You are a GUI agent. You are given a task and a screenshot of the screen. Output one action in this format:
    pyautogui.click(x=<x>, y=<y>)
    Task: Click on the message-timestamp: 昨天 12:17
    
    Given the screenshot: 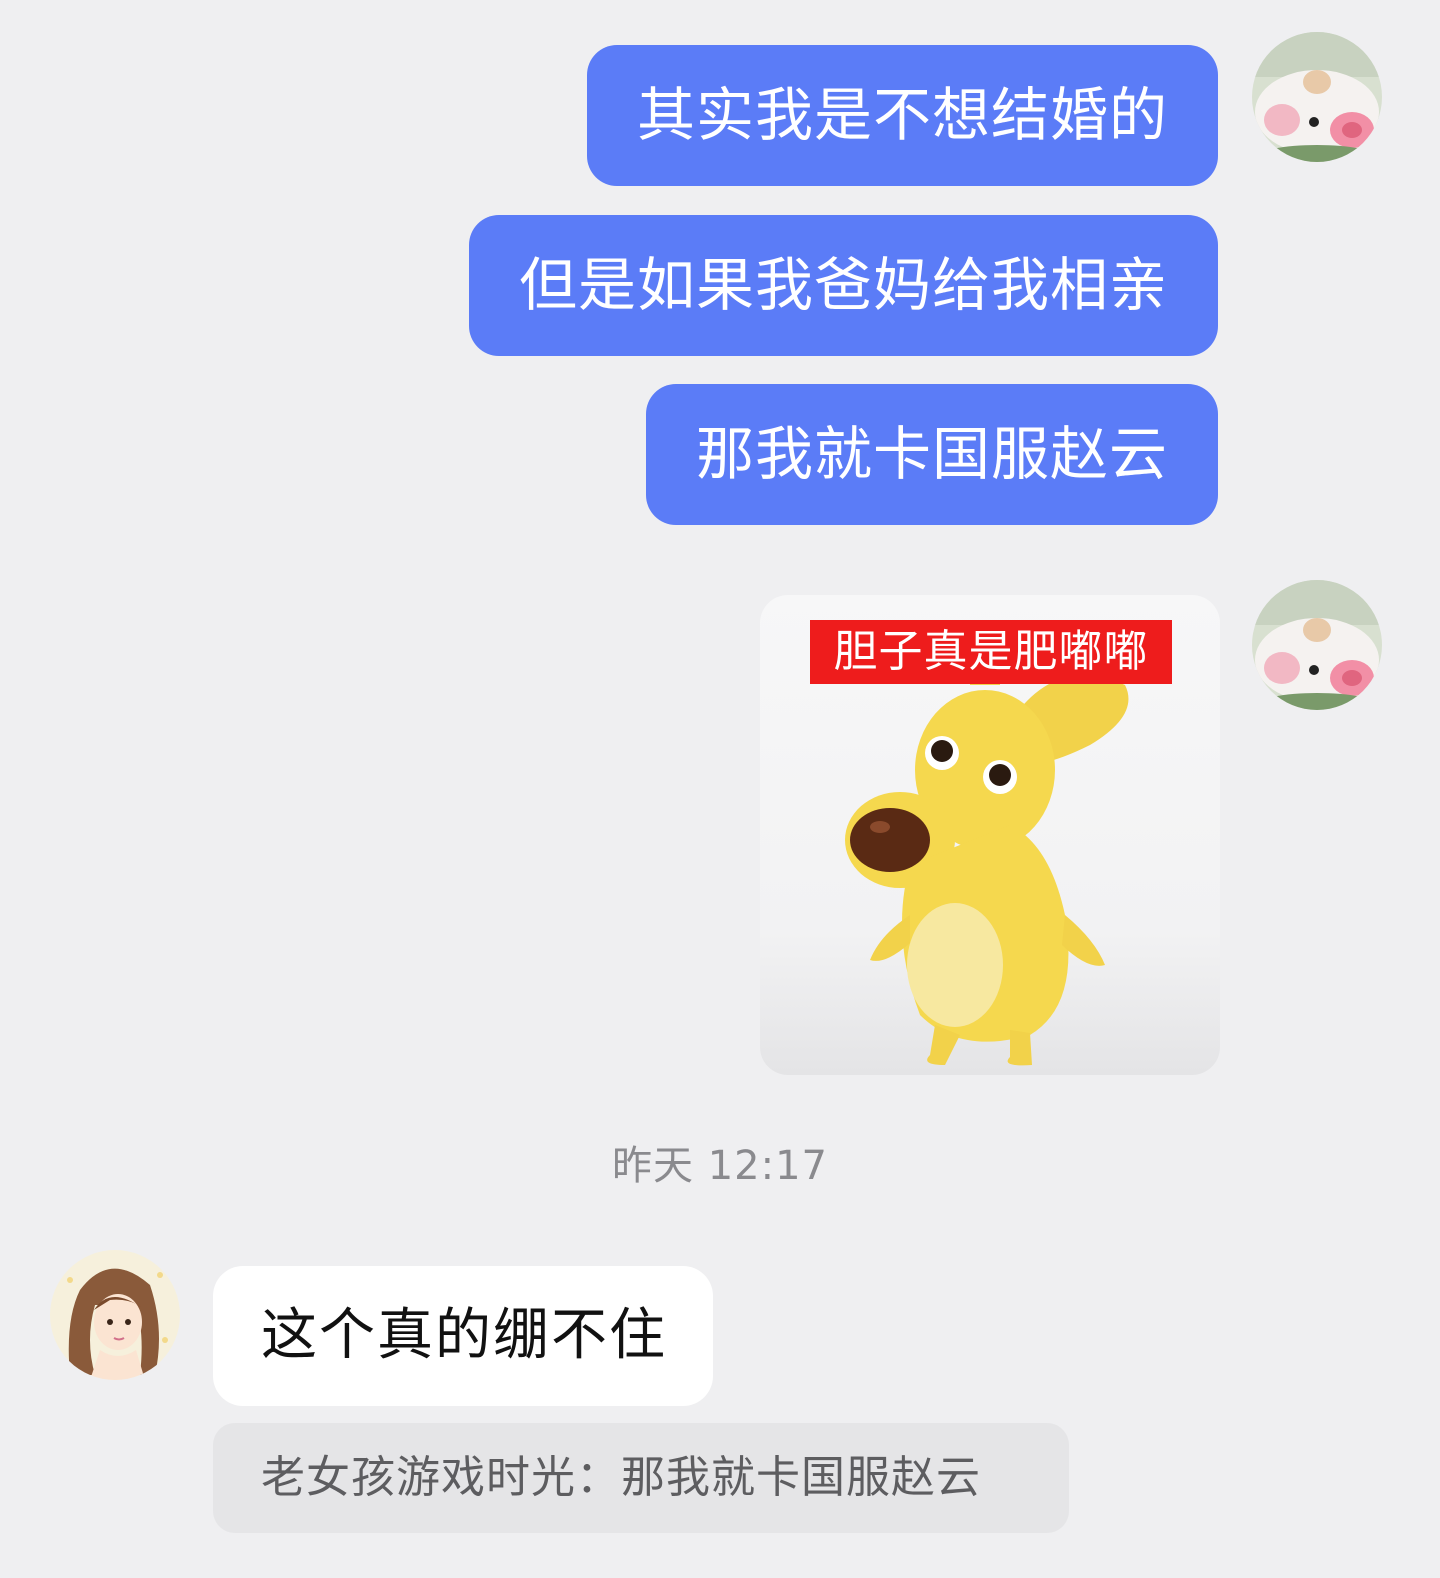 What is the action you would take?
    pyautogui.click(x=720, y=1166)
    